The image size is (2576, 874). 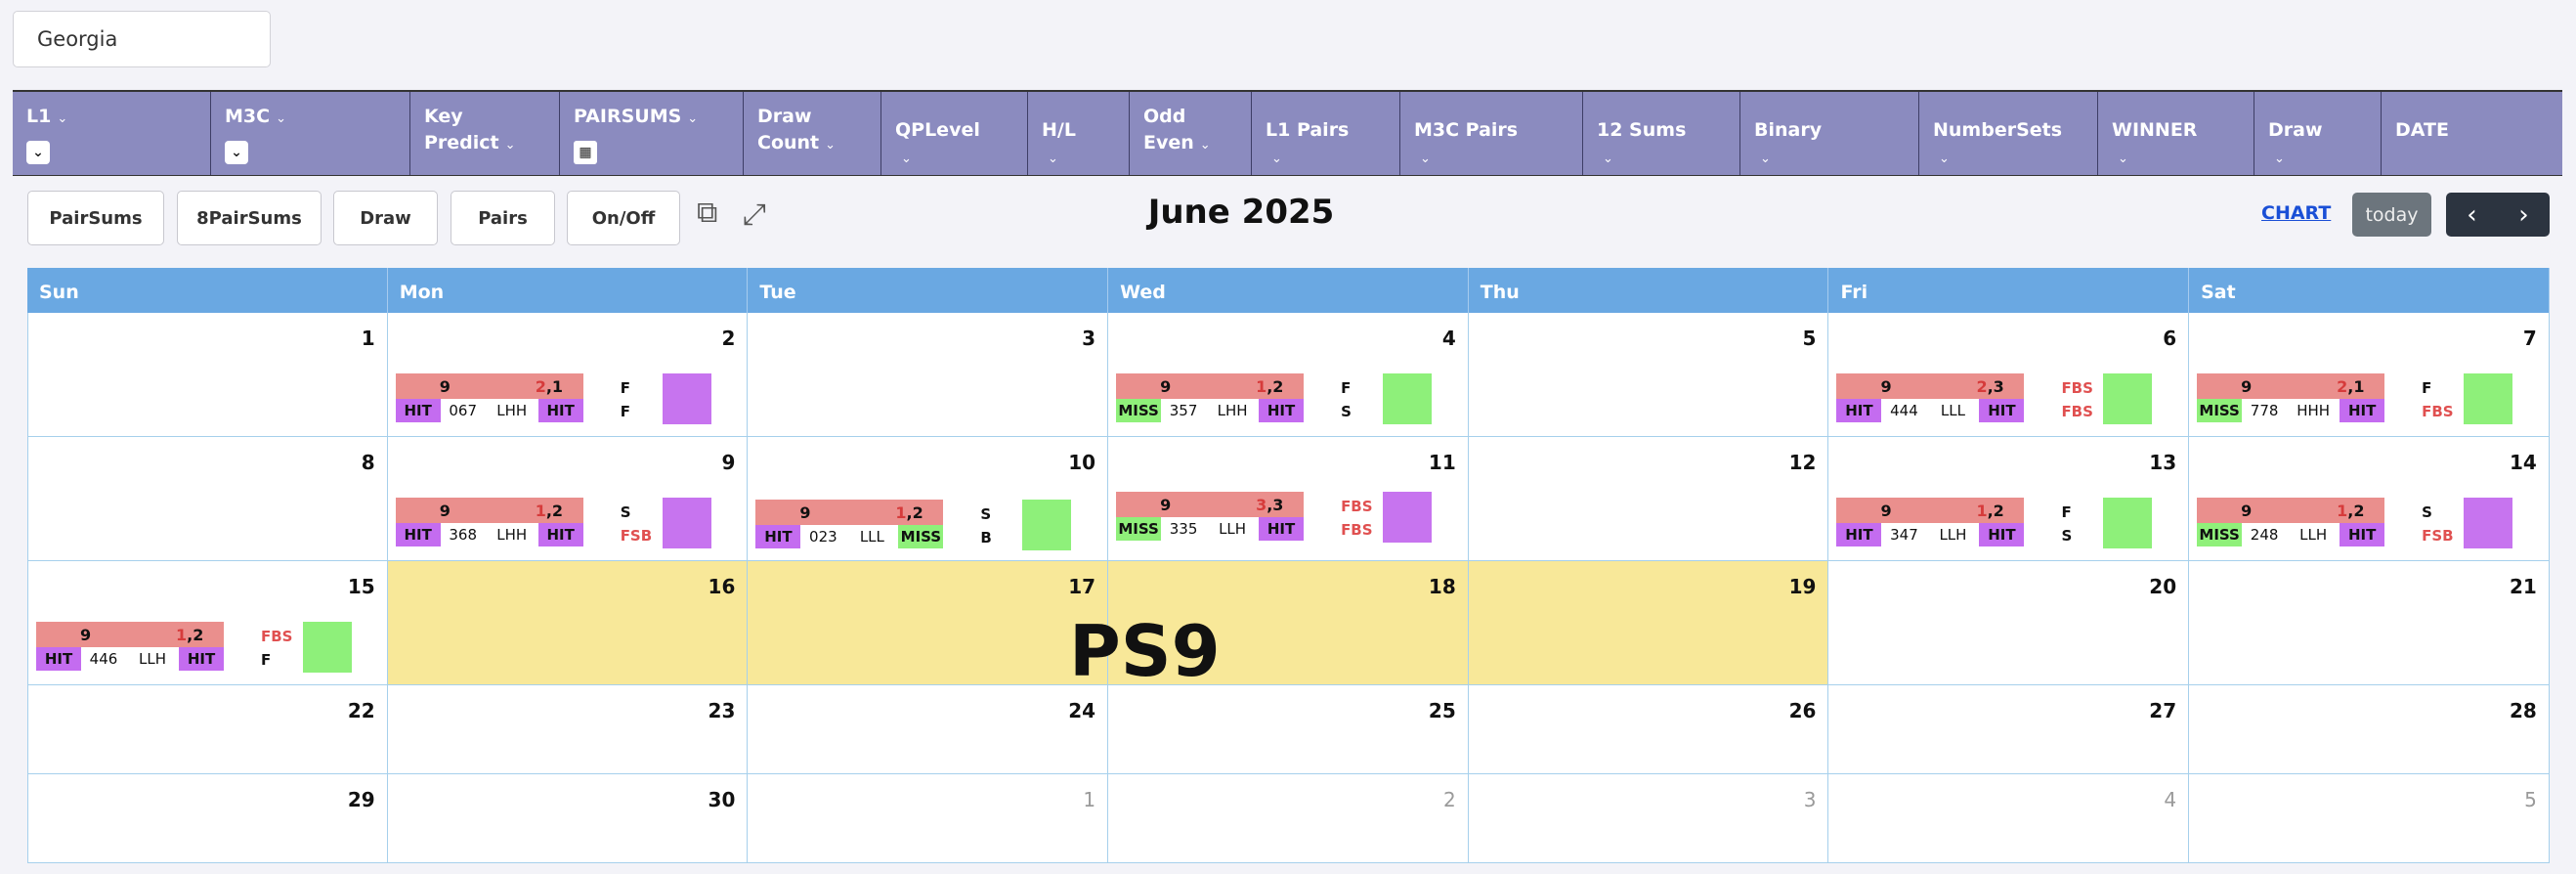 I want to click on draw-entry: 9 3,3 MISS 335 LLH HIT FBS FBS, so click(x=1287, y=520).